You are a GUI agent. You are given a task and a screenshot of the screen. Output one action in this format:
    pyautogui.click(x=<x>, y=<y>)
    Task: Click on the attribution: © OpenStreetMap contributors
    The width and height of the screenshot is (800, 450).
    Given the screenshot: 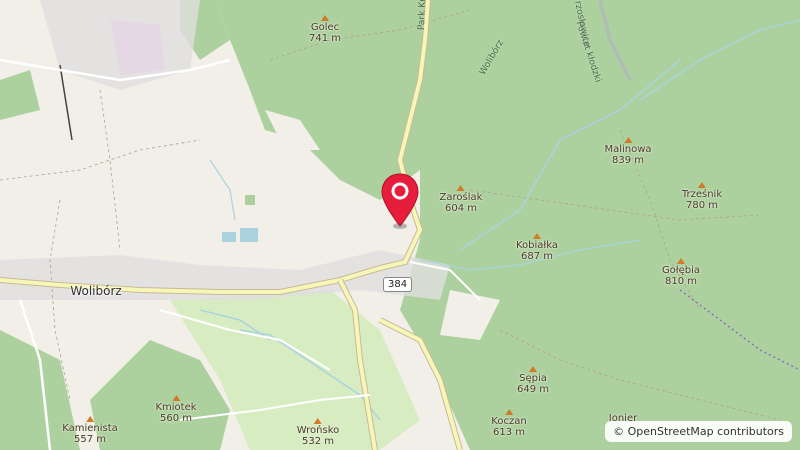 What is the action you would take?
    pyautogui.click(x=698, y=431)
    